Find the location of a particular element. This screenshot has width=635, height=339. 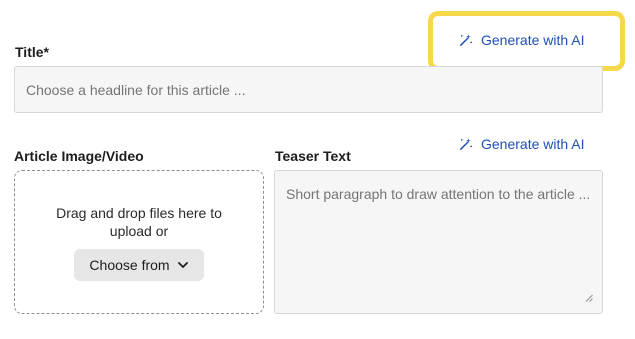

title-input is located at coordinates (308, 89).